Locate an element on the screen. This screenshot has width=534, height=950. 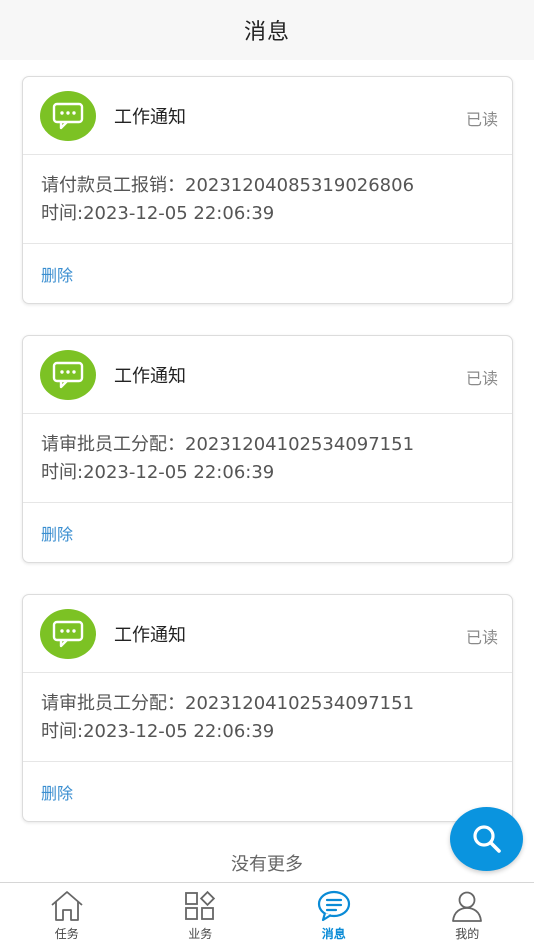
bottom-tab-bar: 任务 业务 消息 我的 is located at coordinates (267, 916).